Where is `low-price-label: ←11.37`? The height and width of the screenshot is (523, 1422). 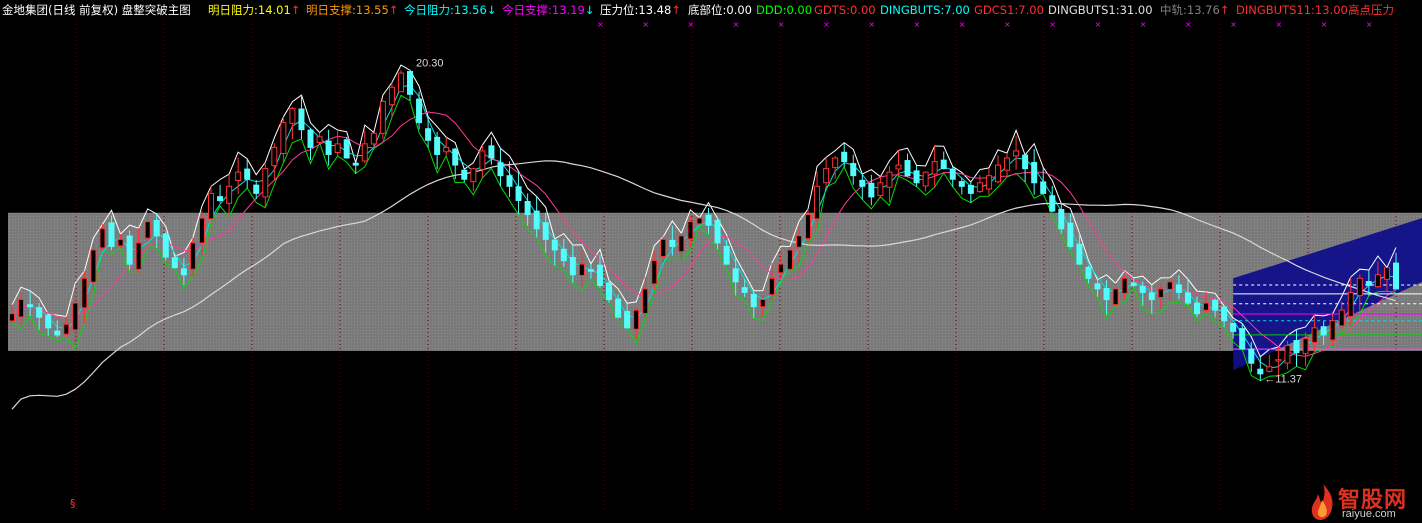
low-price-label: ←11.37 is located at coordinates (1283, 379).